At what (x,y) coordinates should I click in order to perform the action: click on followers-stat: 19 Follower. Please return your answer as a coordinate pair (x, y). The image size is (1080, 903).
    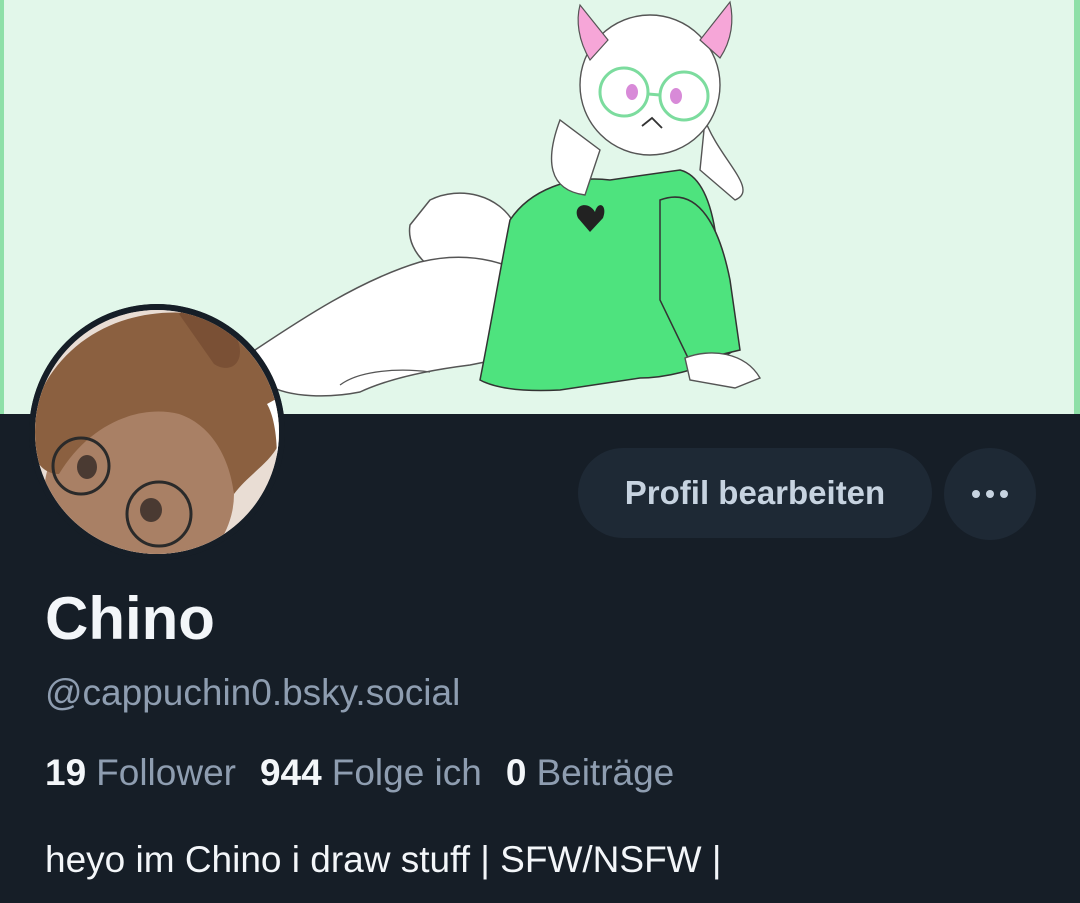
    Looking at the image, I should click on (140, 773).